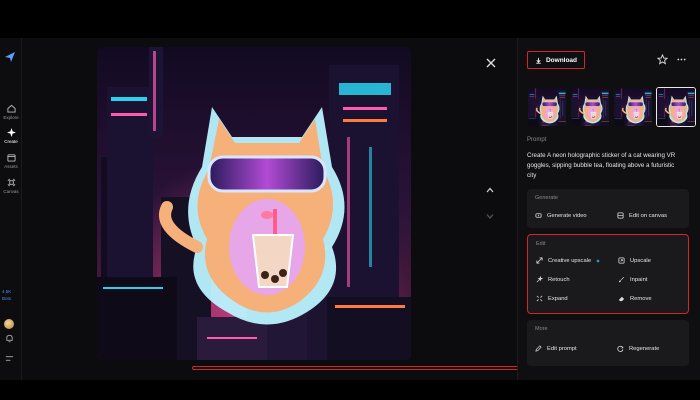 The image size is (700, 400). Describe the element at coordinates (350, 19) in the screenshot. I see `browser-top-bar` at that location.